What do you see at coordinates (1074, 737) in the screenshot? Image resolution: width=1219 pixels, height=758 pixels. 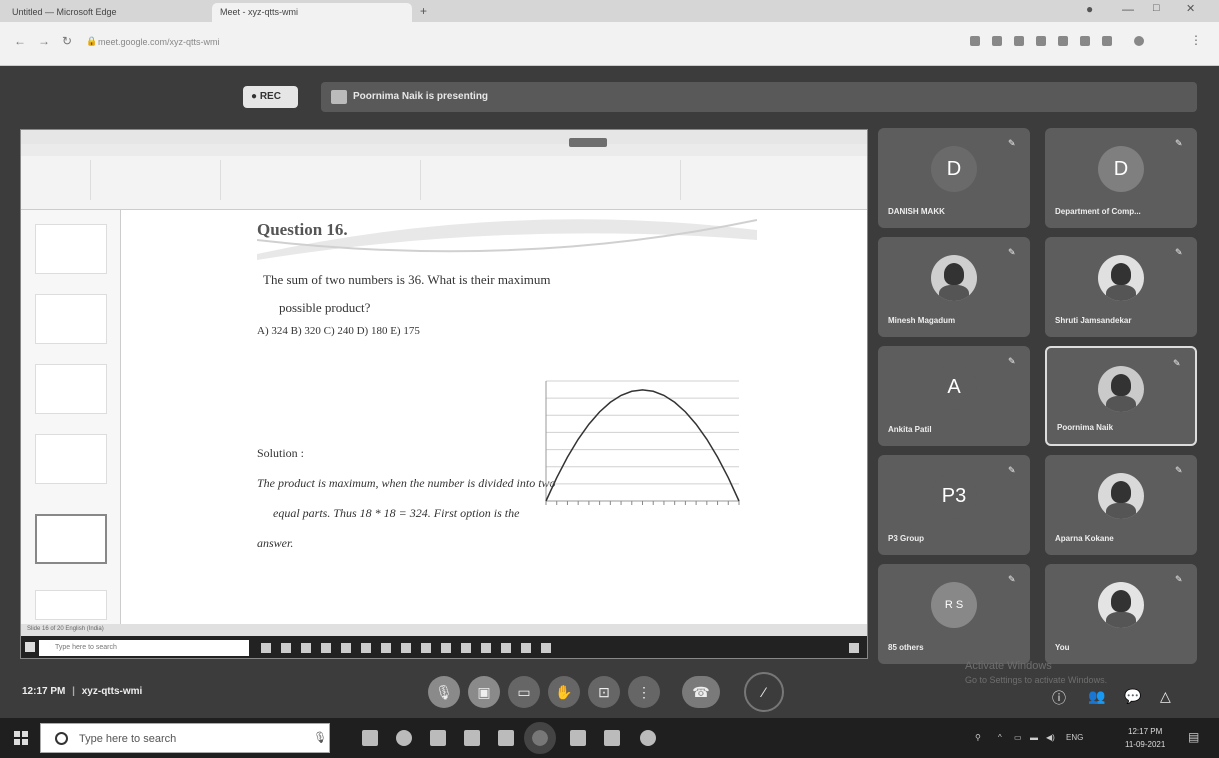 I see `language-indicator: ENG` at bounding box center [1074, 737].